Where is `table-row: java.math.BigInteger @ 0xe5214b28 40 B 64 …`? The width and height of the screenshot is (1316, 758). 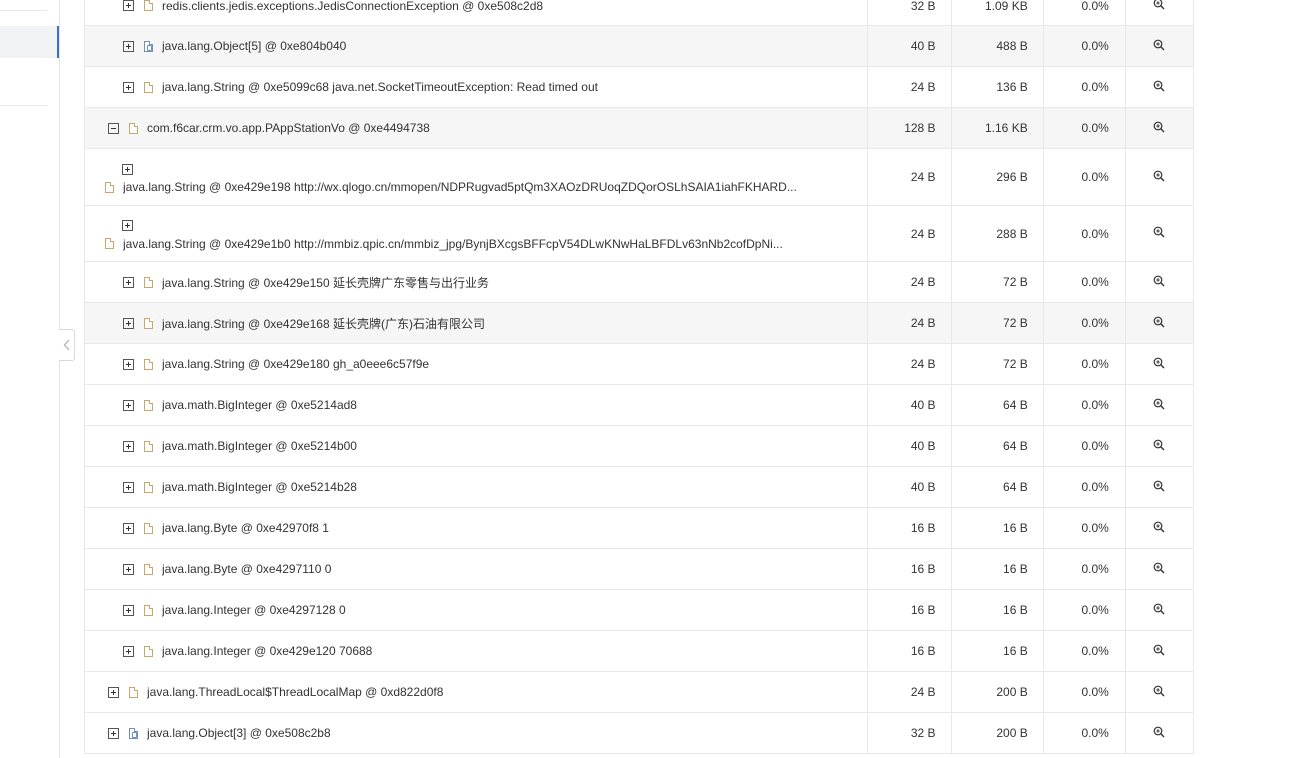
table-row: java.math.BigInteger @ 0xe5214b28 40 B 64 … is located at coordinates (639, 487).